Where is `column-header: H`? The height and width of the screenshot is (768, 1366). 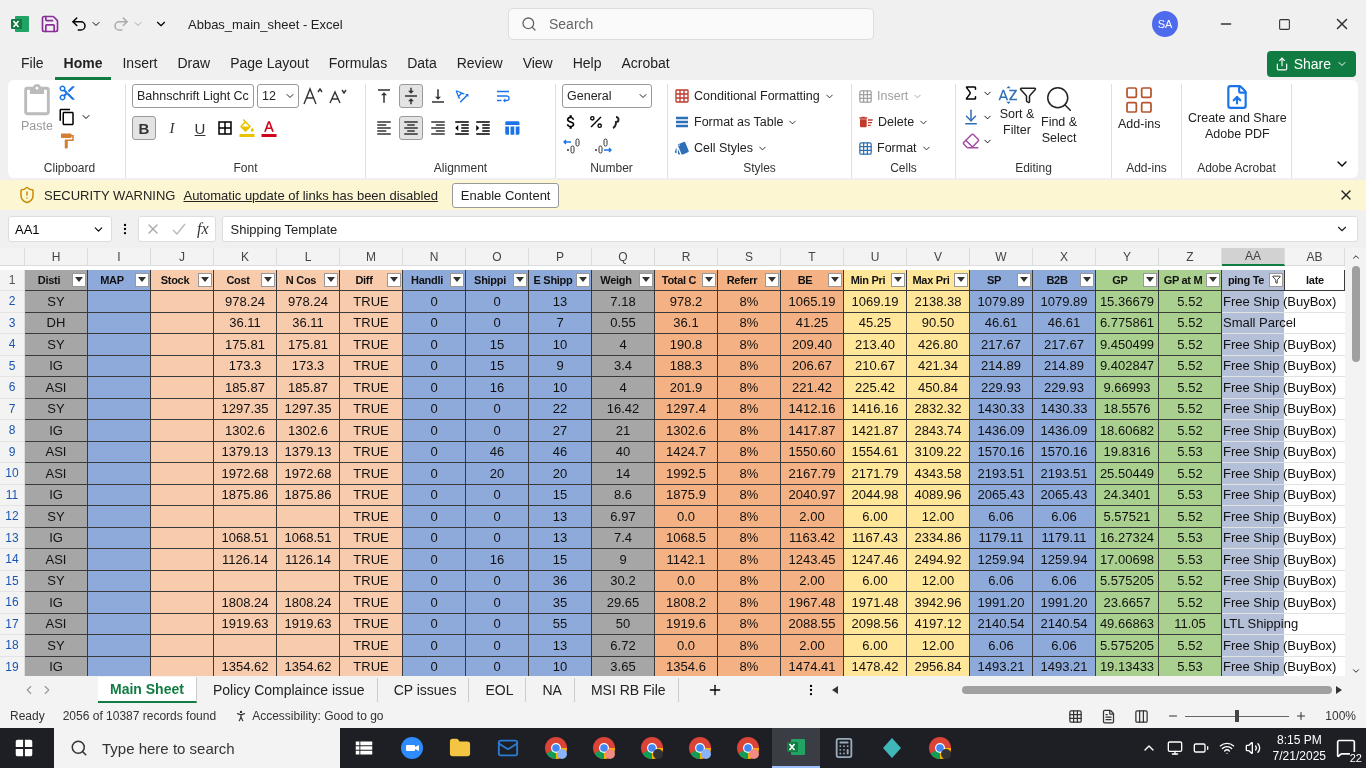
column-header: H is located at coordinates (56, 257).